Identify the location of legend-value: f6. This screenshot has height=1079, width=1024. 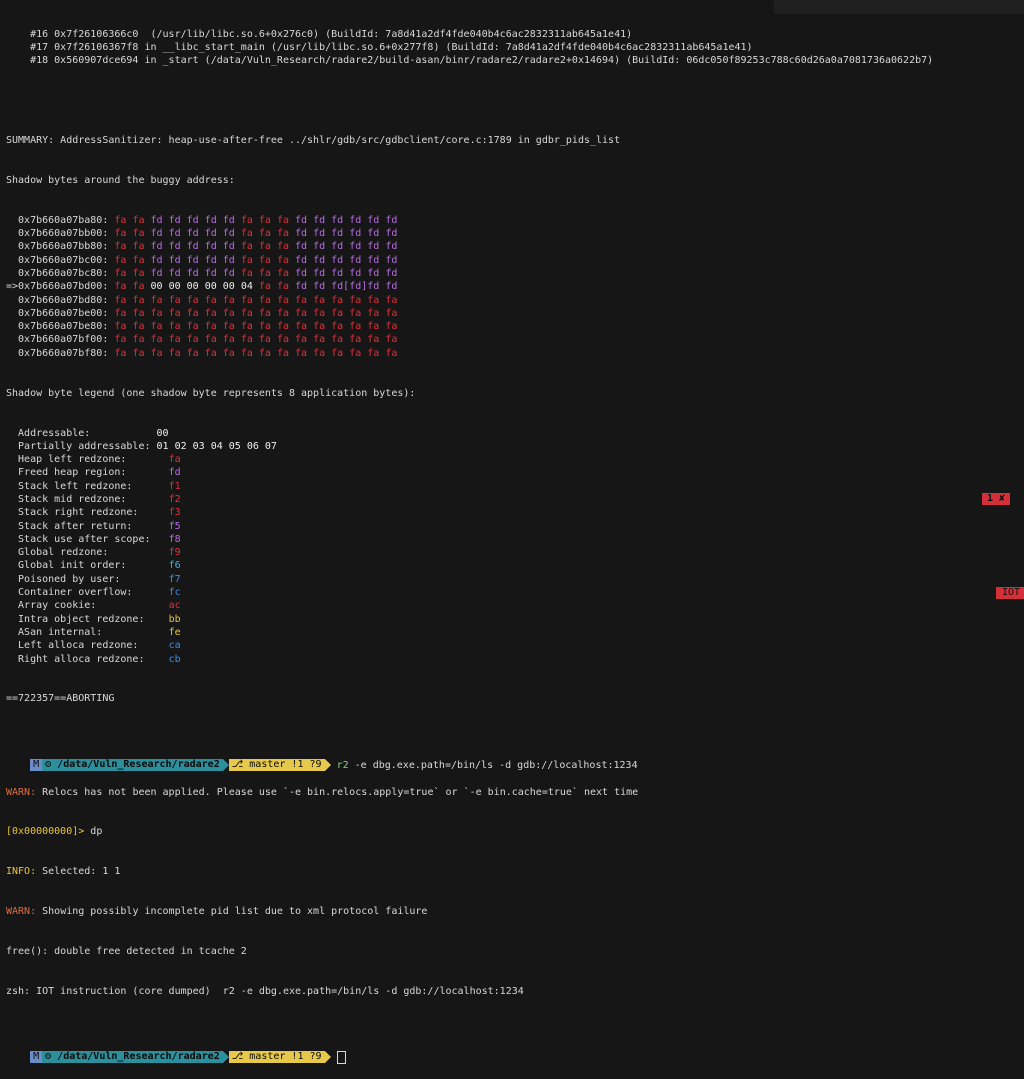
(174, 566).